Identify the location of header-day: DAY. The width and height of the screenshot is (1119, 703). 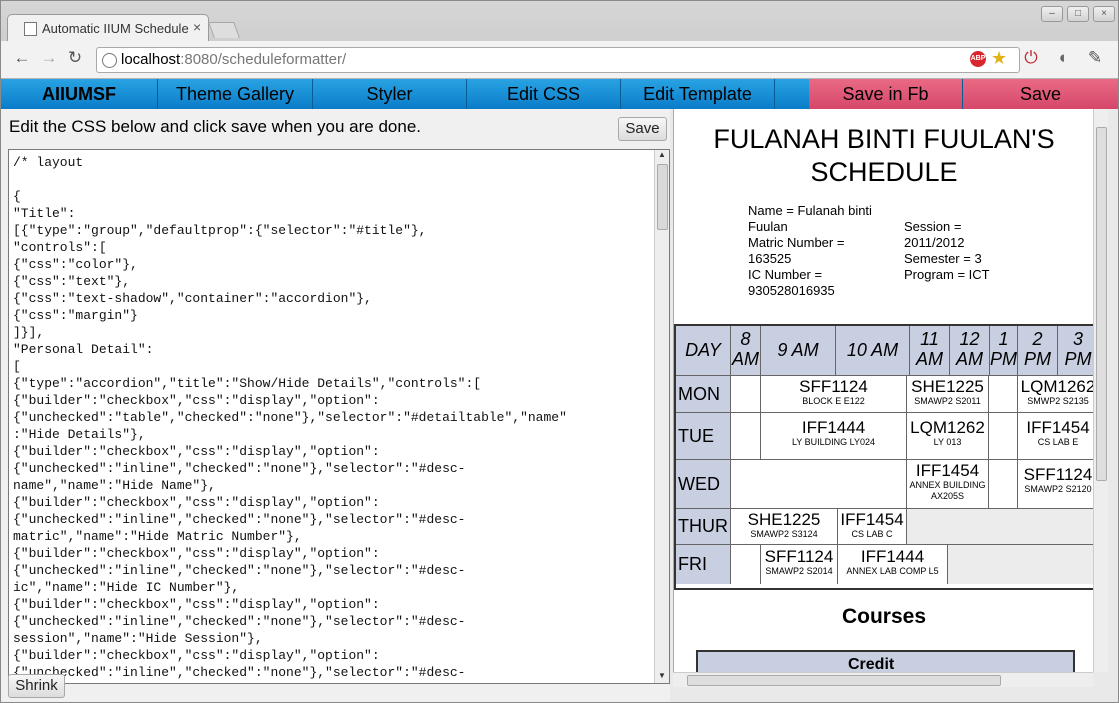
(703, 351).